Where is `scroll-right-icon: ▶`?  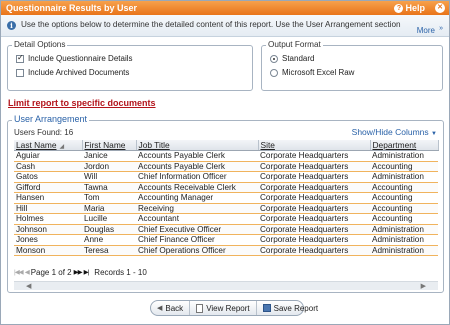
scroll-right-icon: ▶ is located at coordinates (423, 286).